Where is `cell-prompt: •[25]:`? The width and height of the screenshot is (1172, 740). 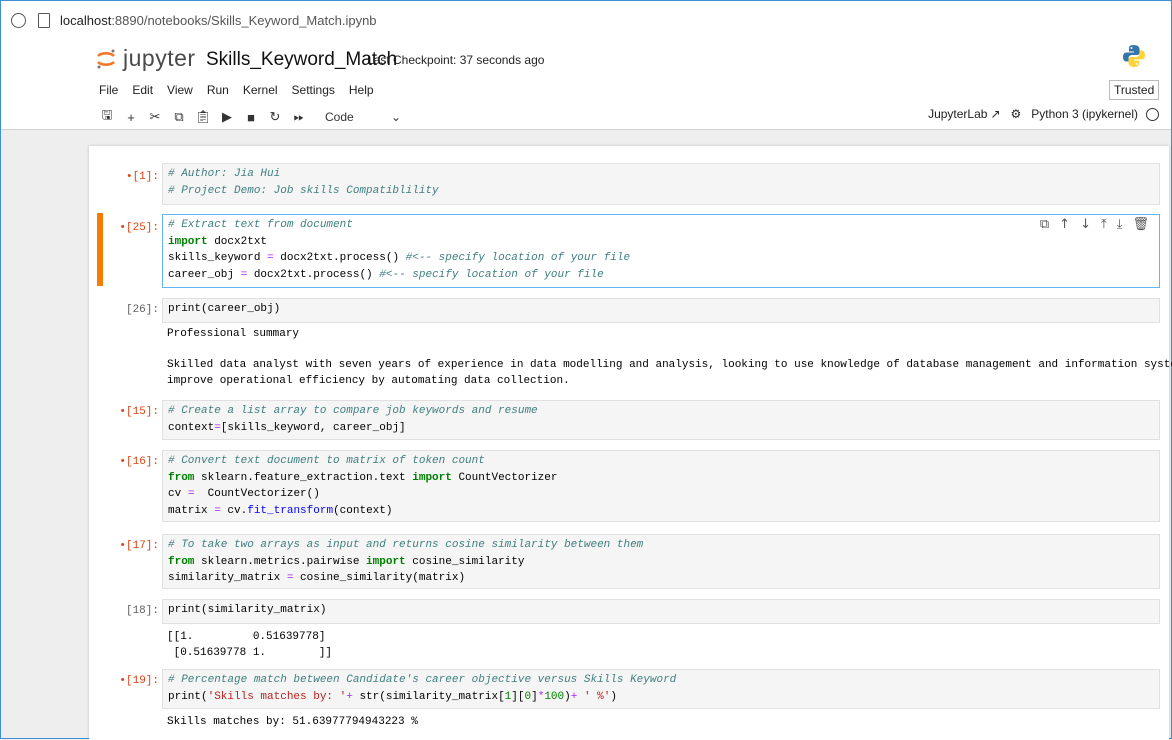 cell-prompt: •[25]: is located at coordinates (139, 228).